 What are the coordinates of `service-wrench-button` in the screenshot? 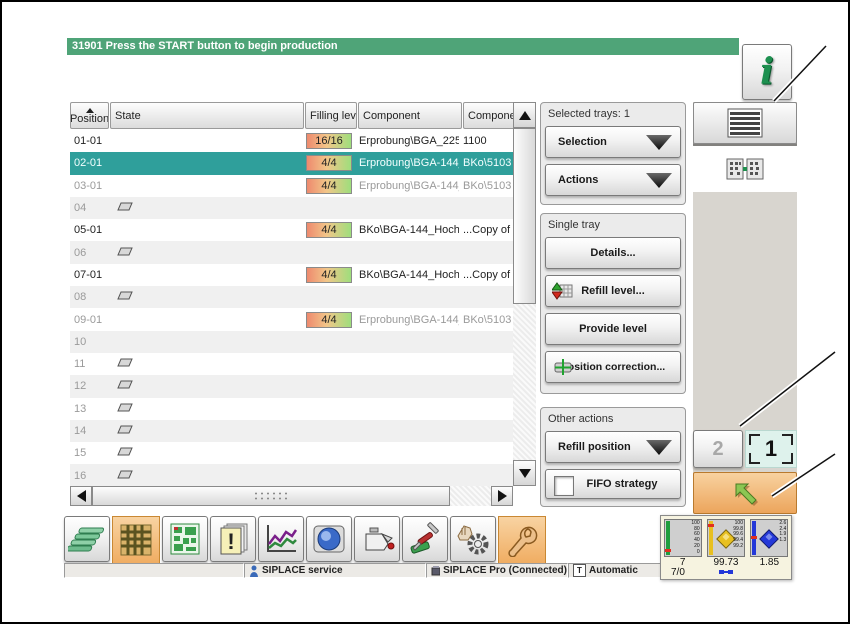 It's located at (522, 540).